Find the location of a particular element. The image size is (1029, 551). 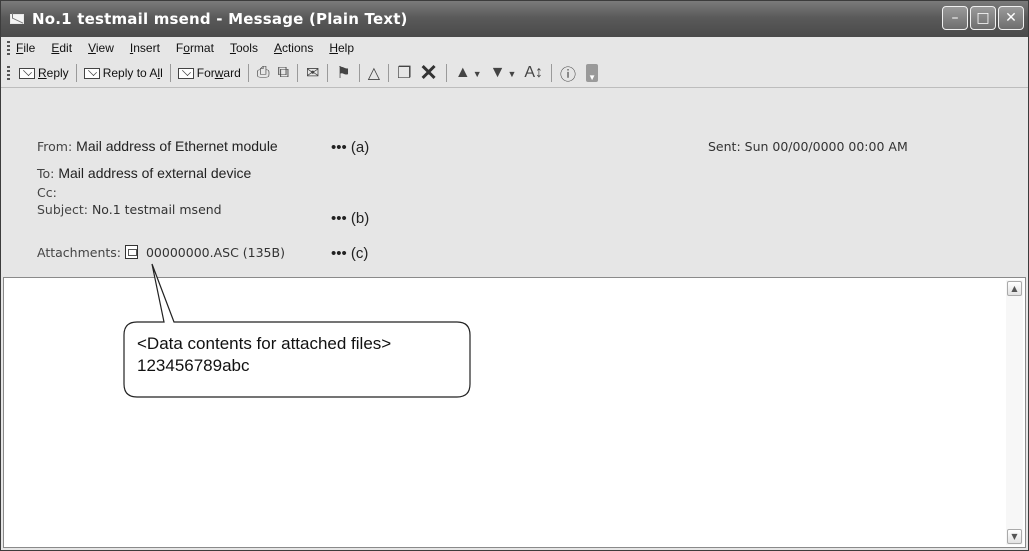

menu-actions: Actions is located at coordinates (293, 48).